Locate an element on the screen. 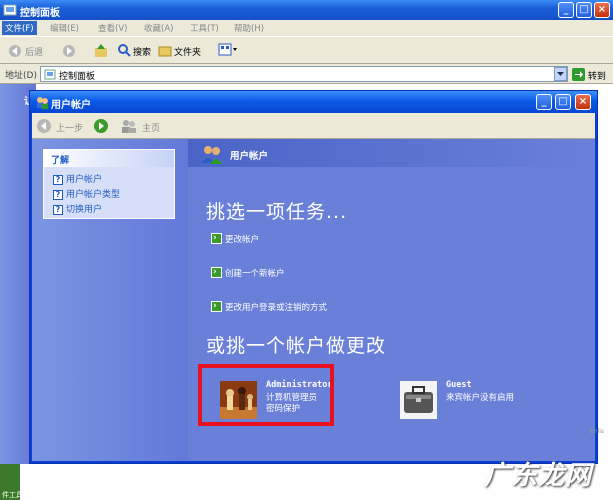 This screenshot has width=613, height=500. home-button-label: 主页 is located at coordinates (151, 127).